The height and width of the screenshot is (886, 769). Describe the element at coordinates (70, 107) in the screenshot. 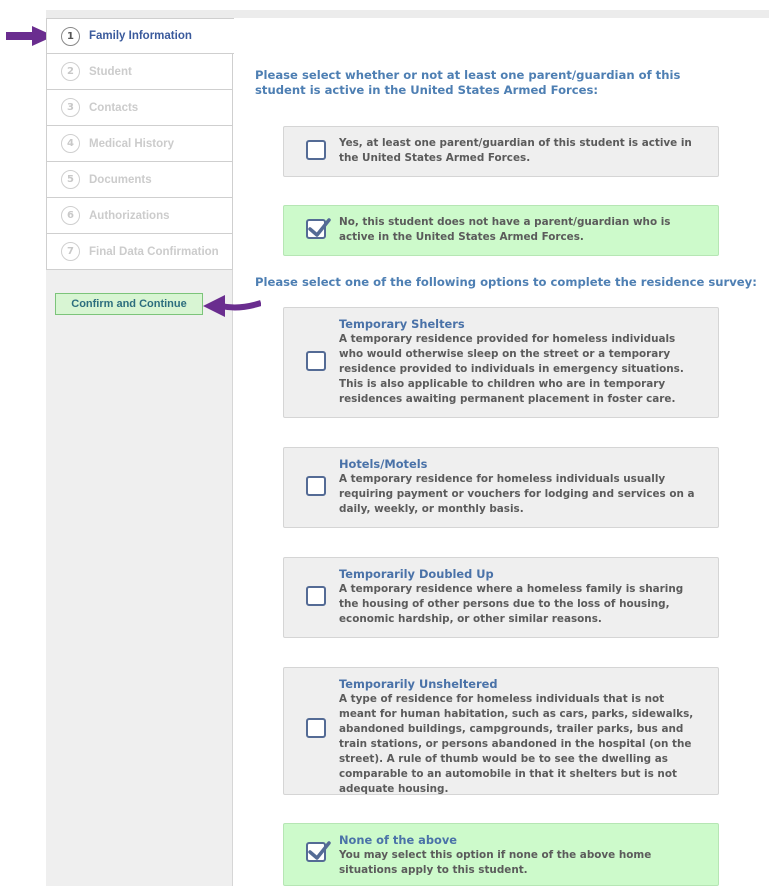

I see `step-number: 3` at that location.